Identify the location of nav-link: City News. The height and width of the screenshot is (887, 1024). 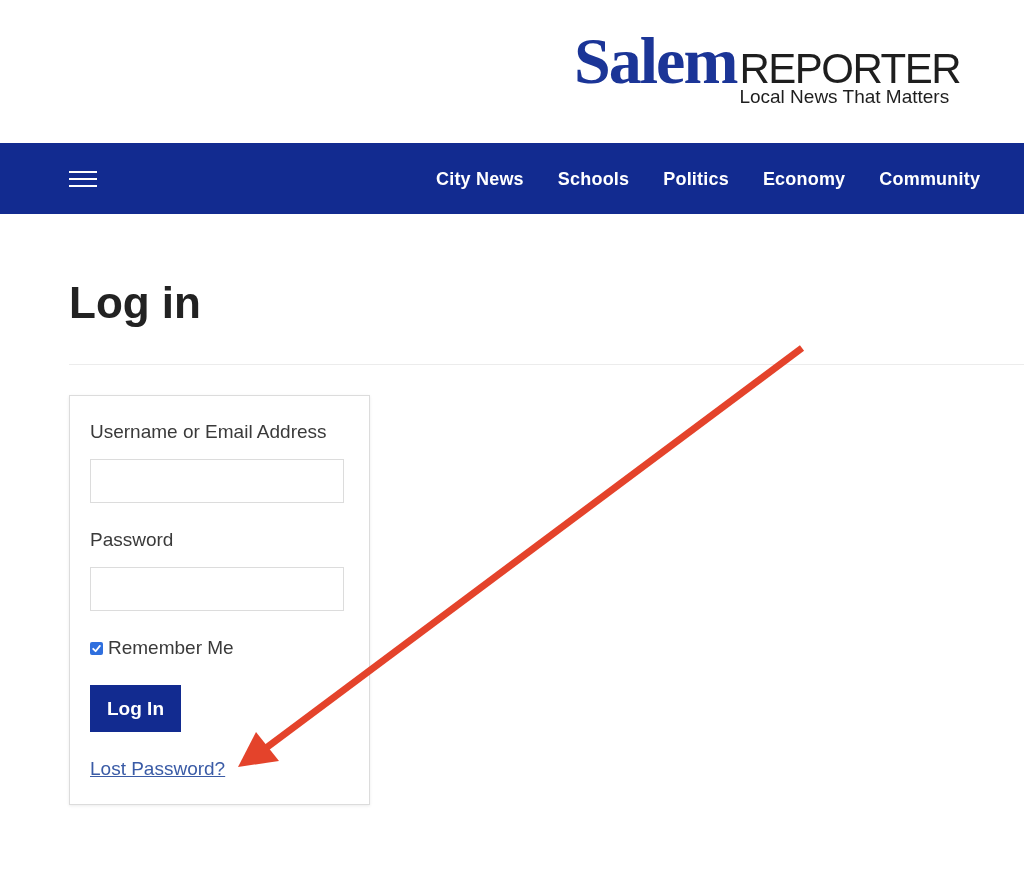
(480, 178).